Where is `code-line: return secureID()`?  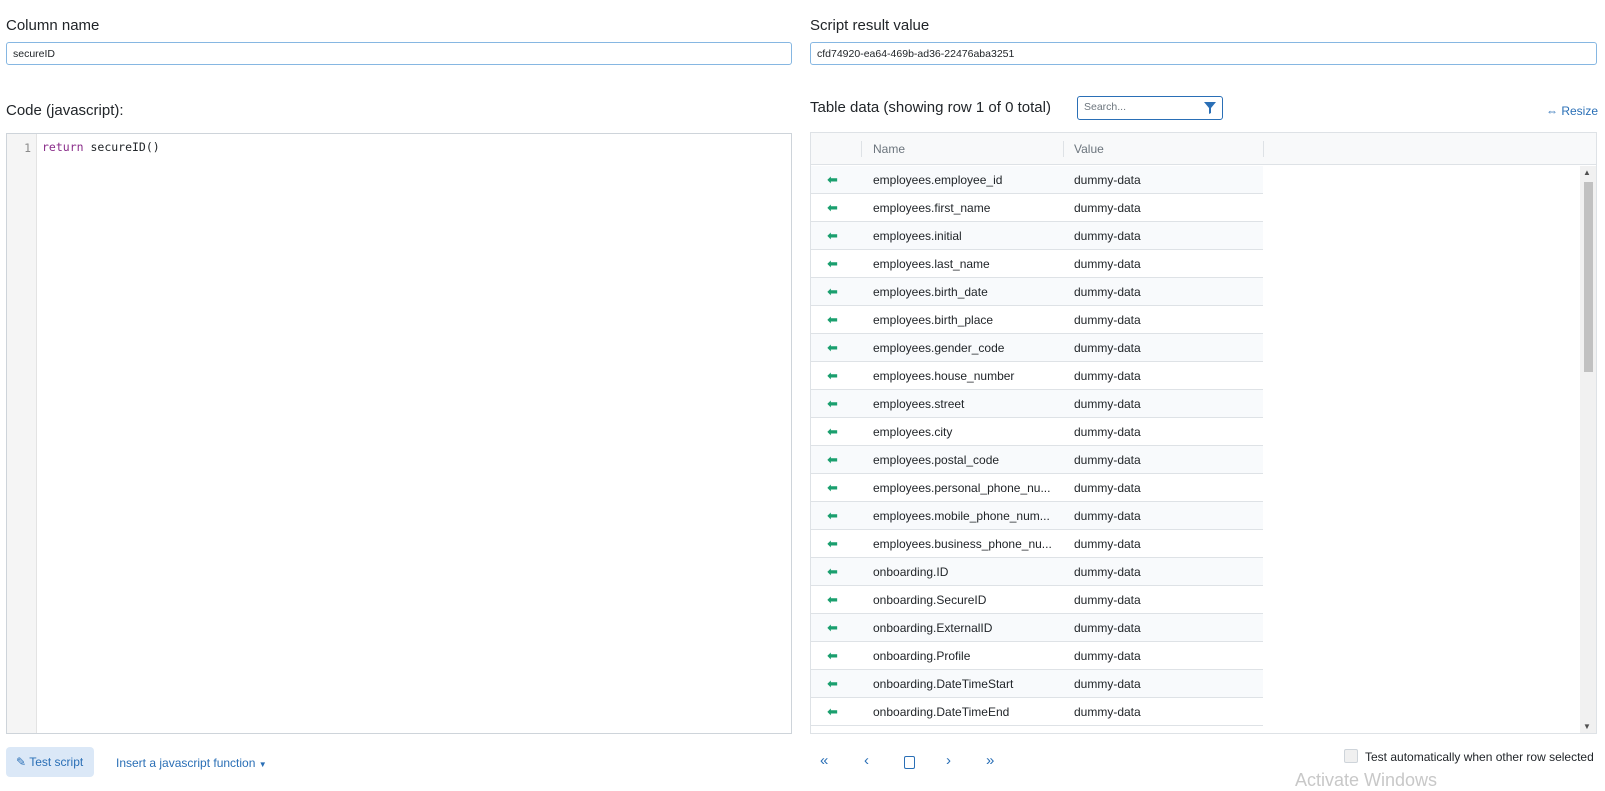
code-line: return secureID() is located at coordinates (101, 147).